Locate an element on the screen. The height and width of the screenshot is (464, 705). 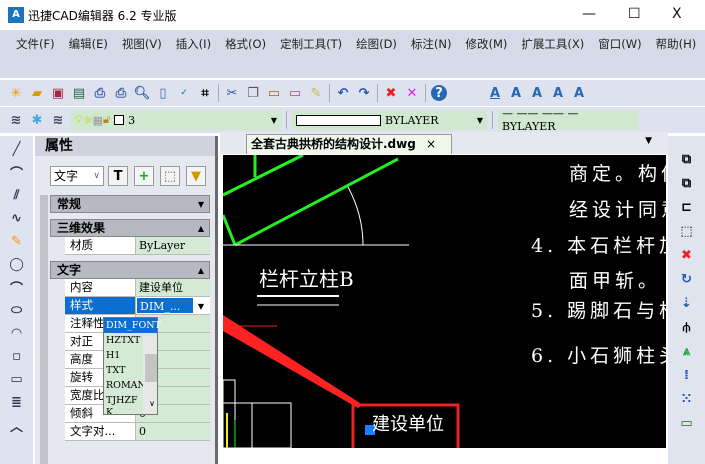
paste-icon: ▭ is located at coordinates (274, 93).